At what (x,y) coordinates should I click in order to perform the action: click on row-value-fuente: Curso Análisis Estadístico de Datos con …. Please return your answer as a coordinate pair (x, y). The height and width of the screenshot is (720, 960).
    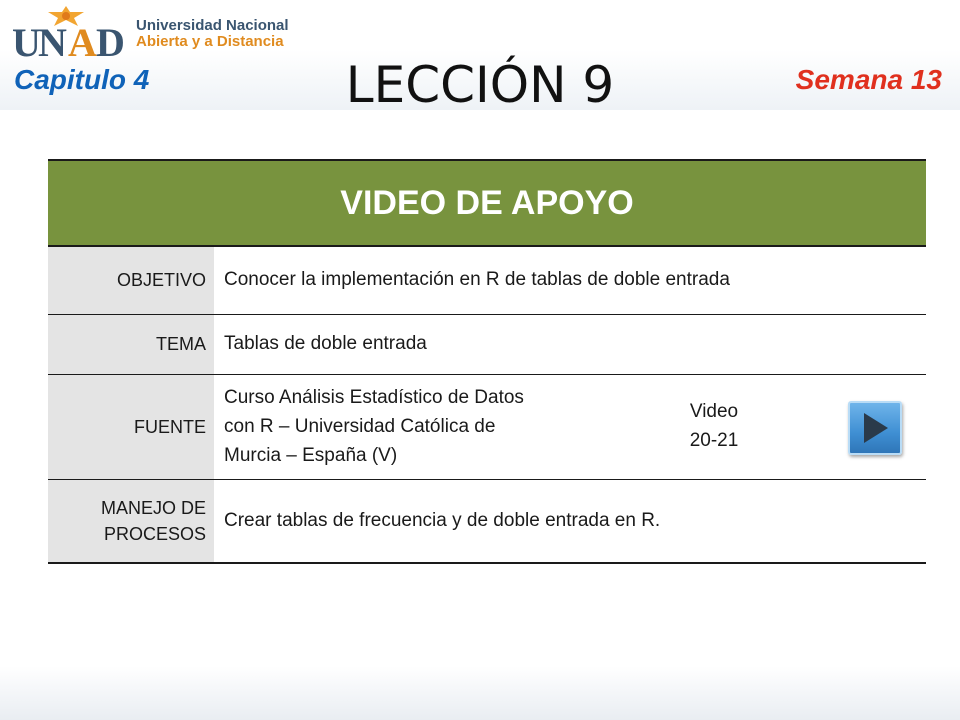
    Looking at the image, I should click on (570, 427).